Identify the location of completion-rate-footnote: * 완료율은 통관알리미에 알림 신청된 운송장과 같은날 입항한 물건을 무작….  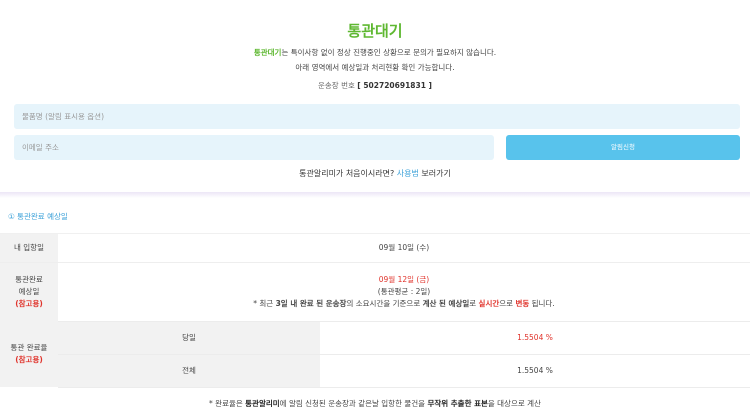
(375, 403).